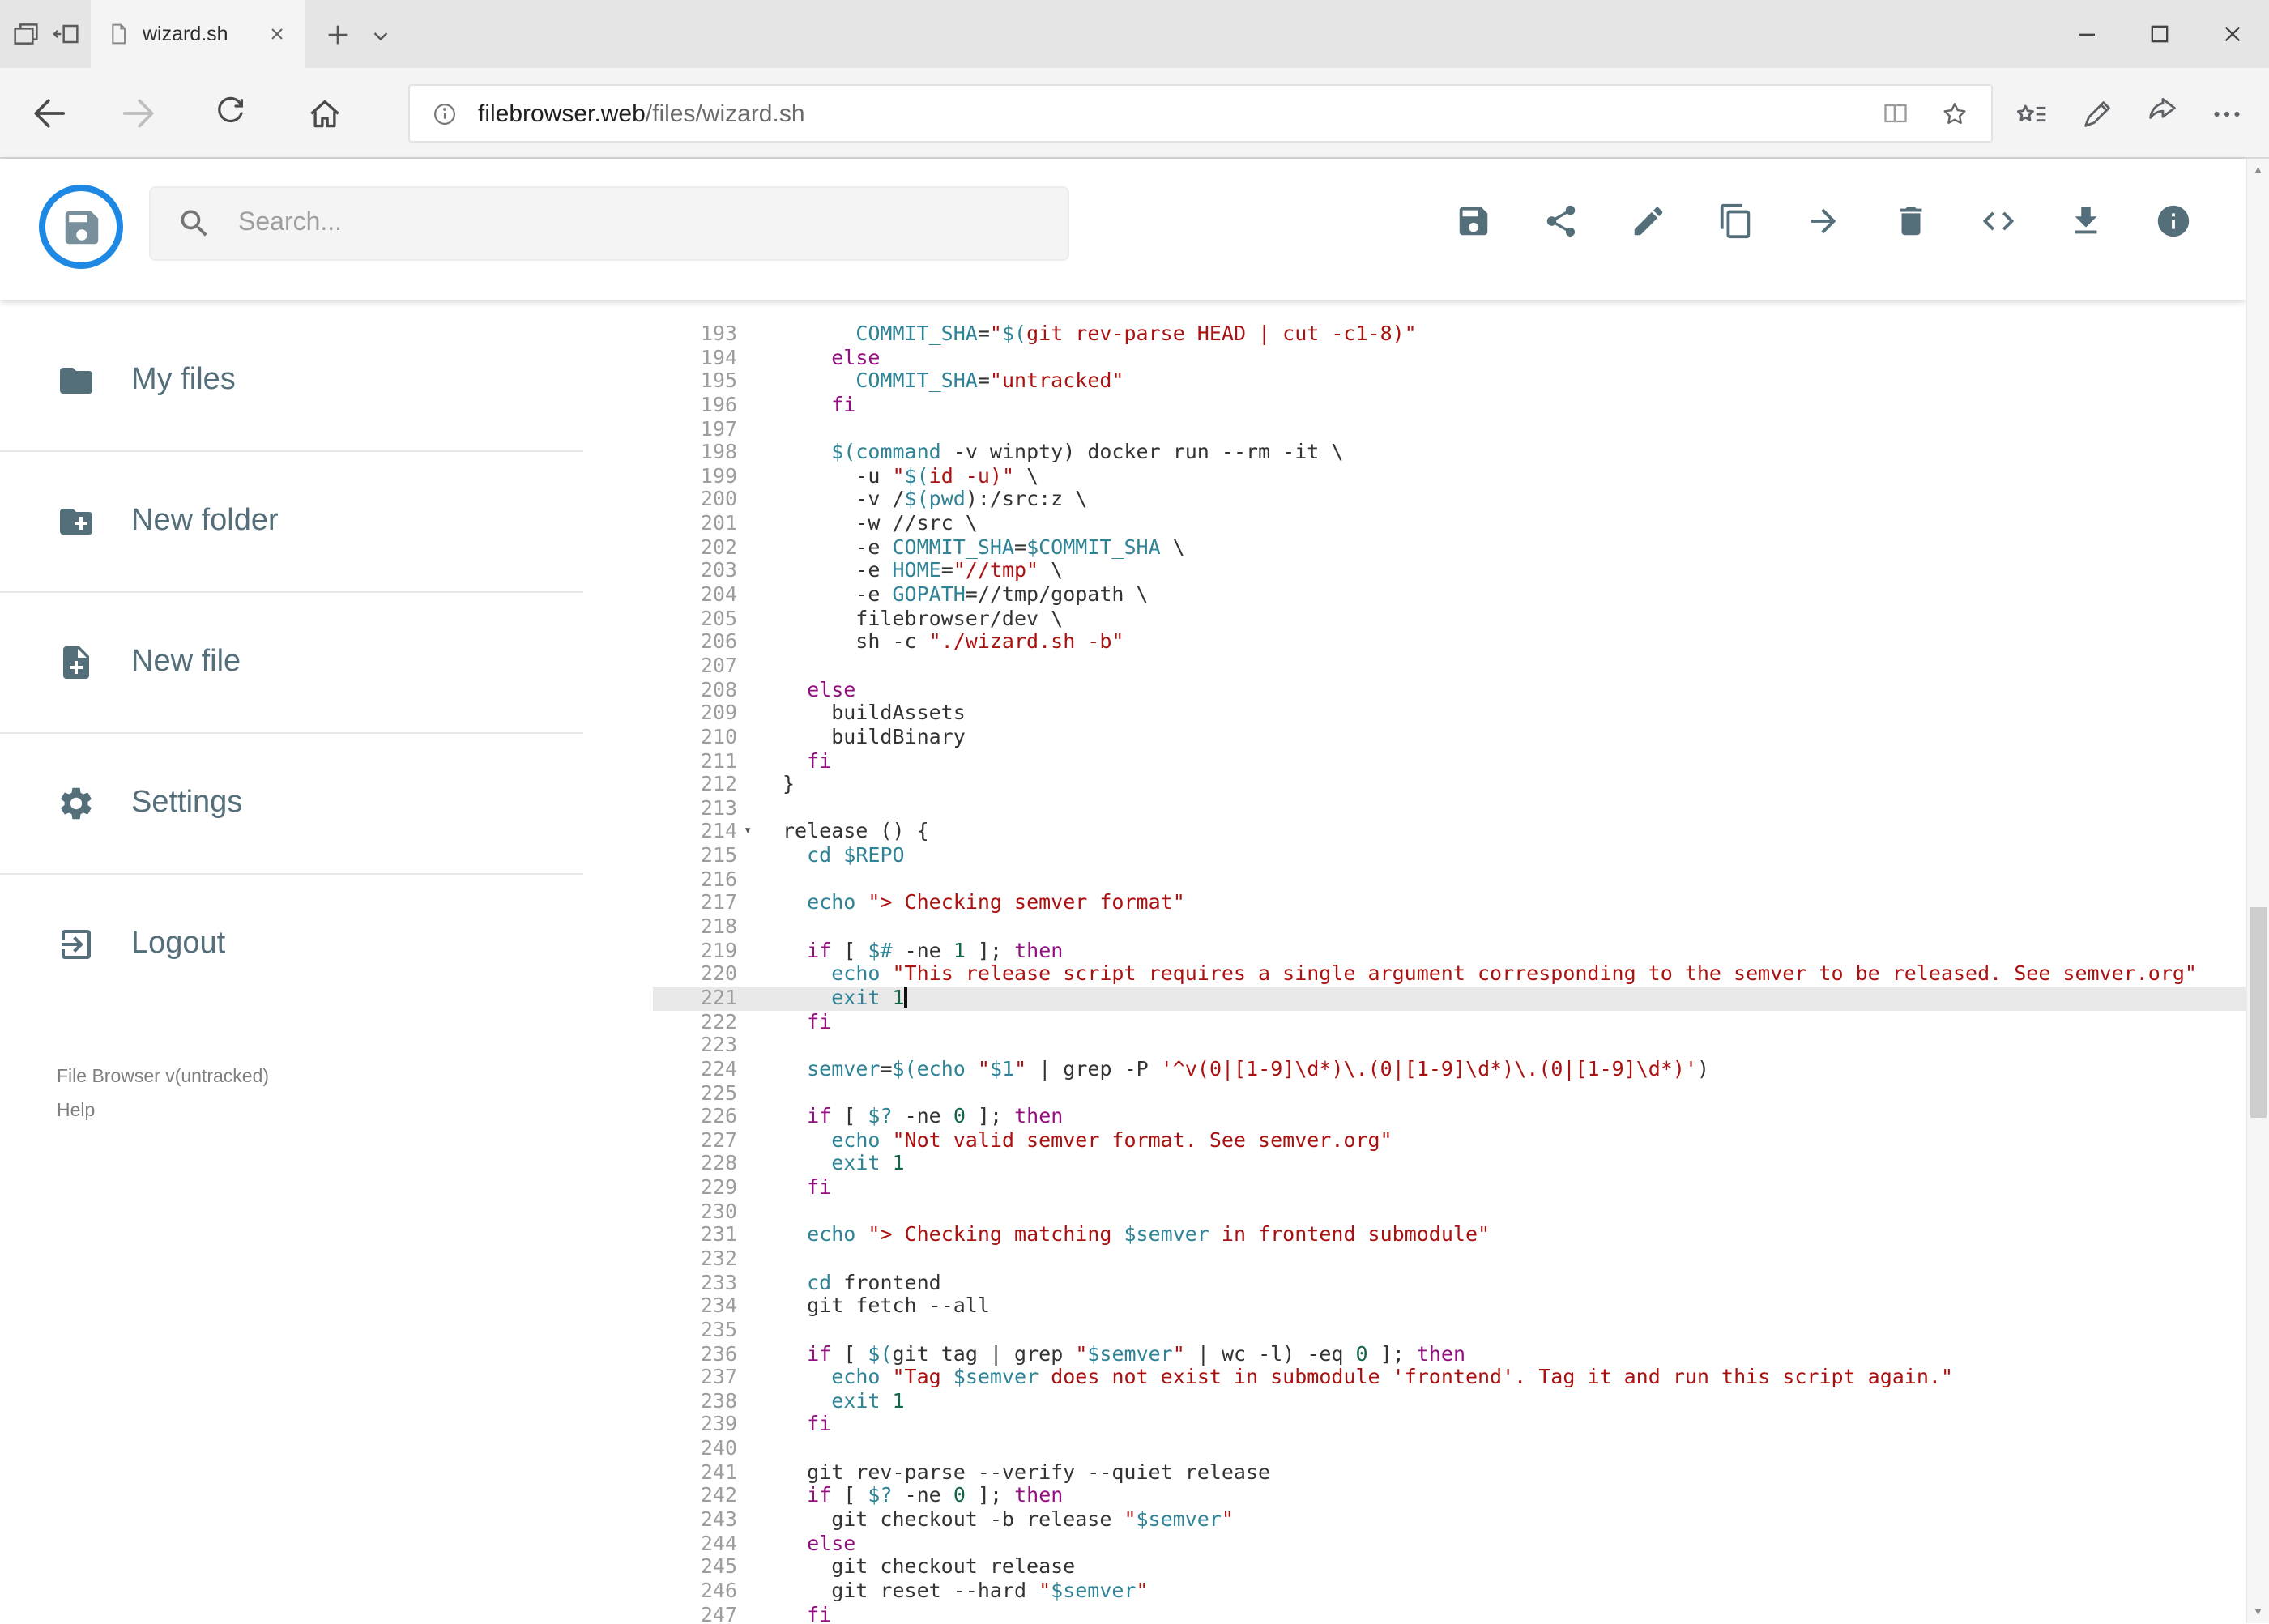 This screenshot has height=1624, width=2269. What do you see at coordinates (1449, 547) in the screenshot?
I see `code-line-202: 202 -e COMMIT_SHA=$COMMIT_SHA \` at bounding box center [1449, 547].